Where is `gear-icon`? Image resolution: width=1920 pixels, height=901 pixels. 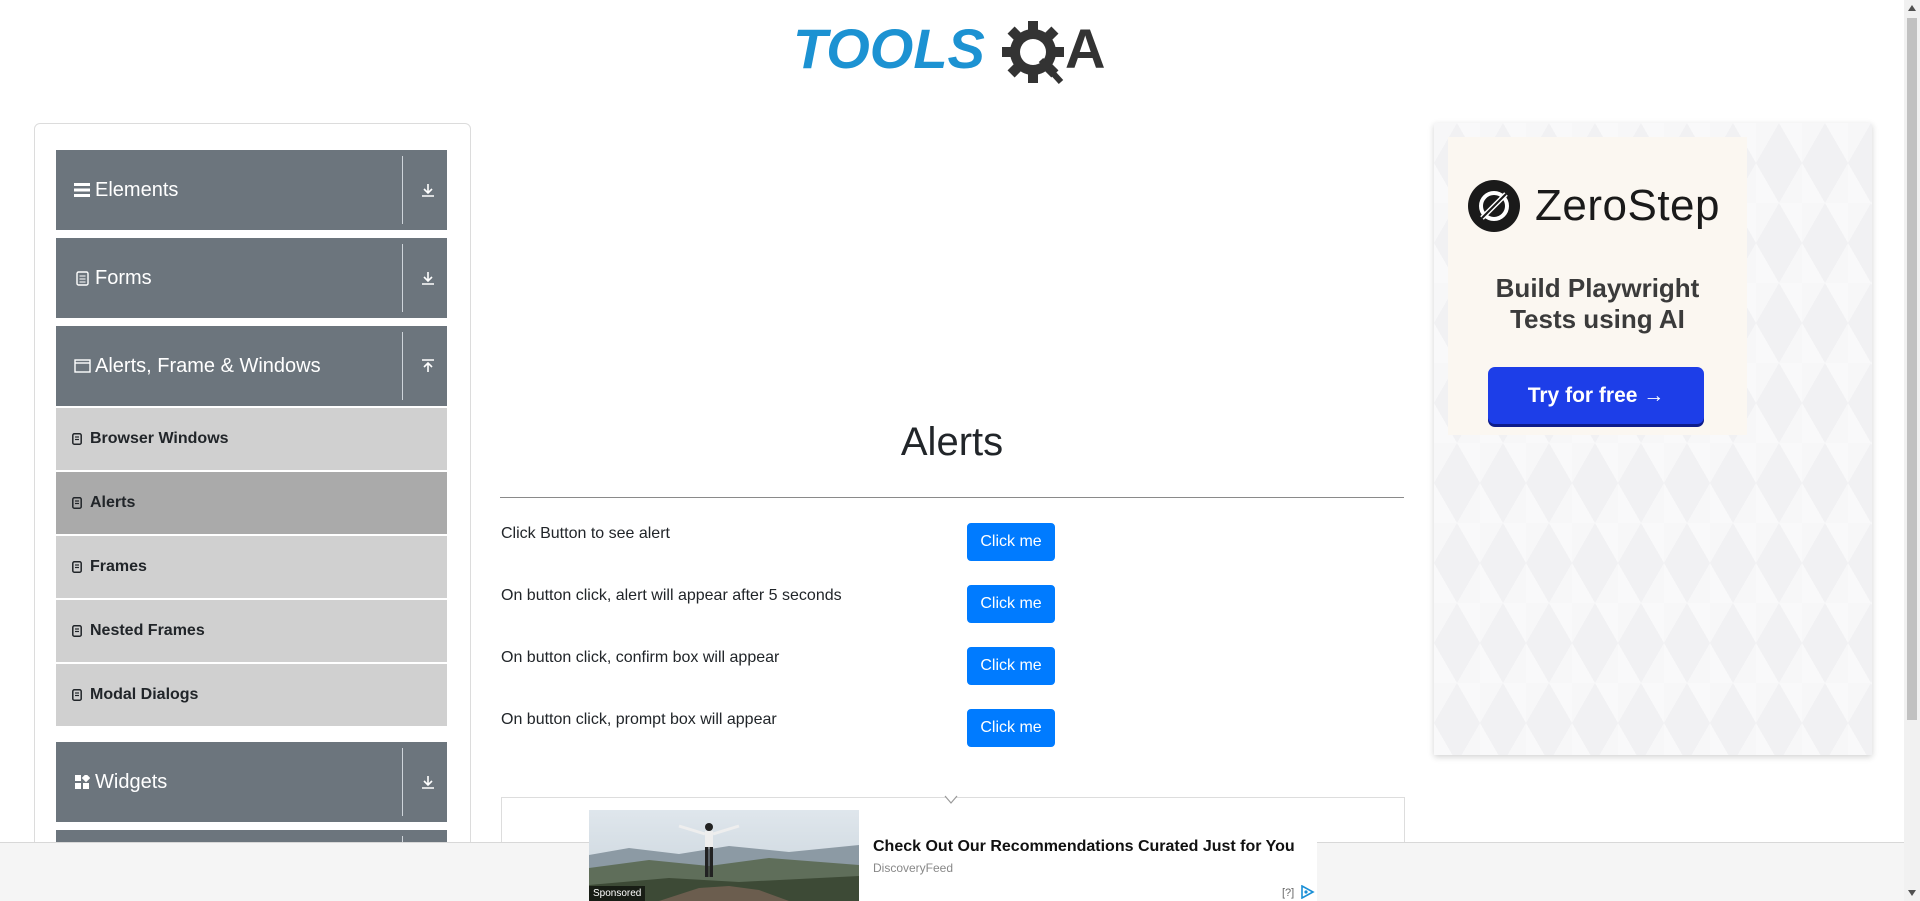 gear-icon is located at coordinates (1033, 53).